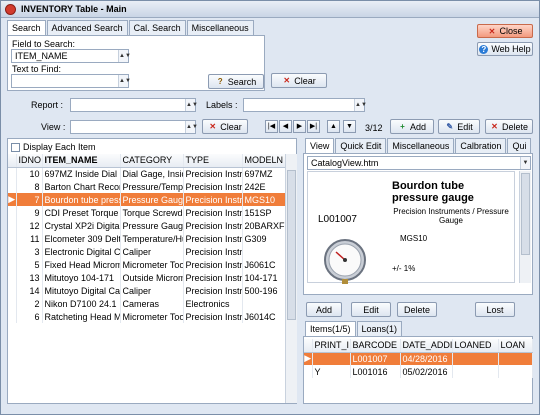 The width and height of the screenshot is (540, 415). Describe the element at coordinates (242, 81) in the screenshot. I see `search-button-label: Search` at that location.